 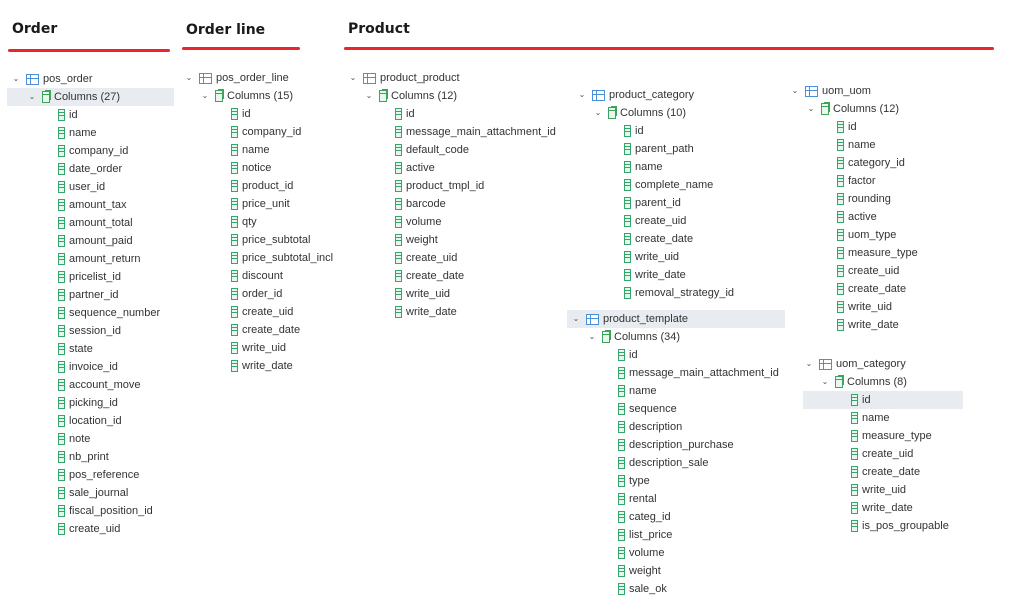 What do you see at coordinates (233, 276) in the screenshot?
I see `column-item: discount` at bounding box center [233, 276].